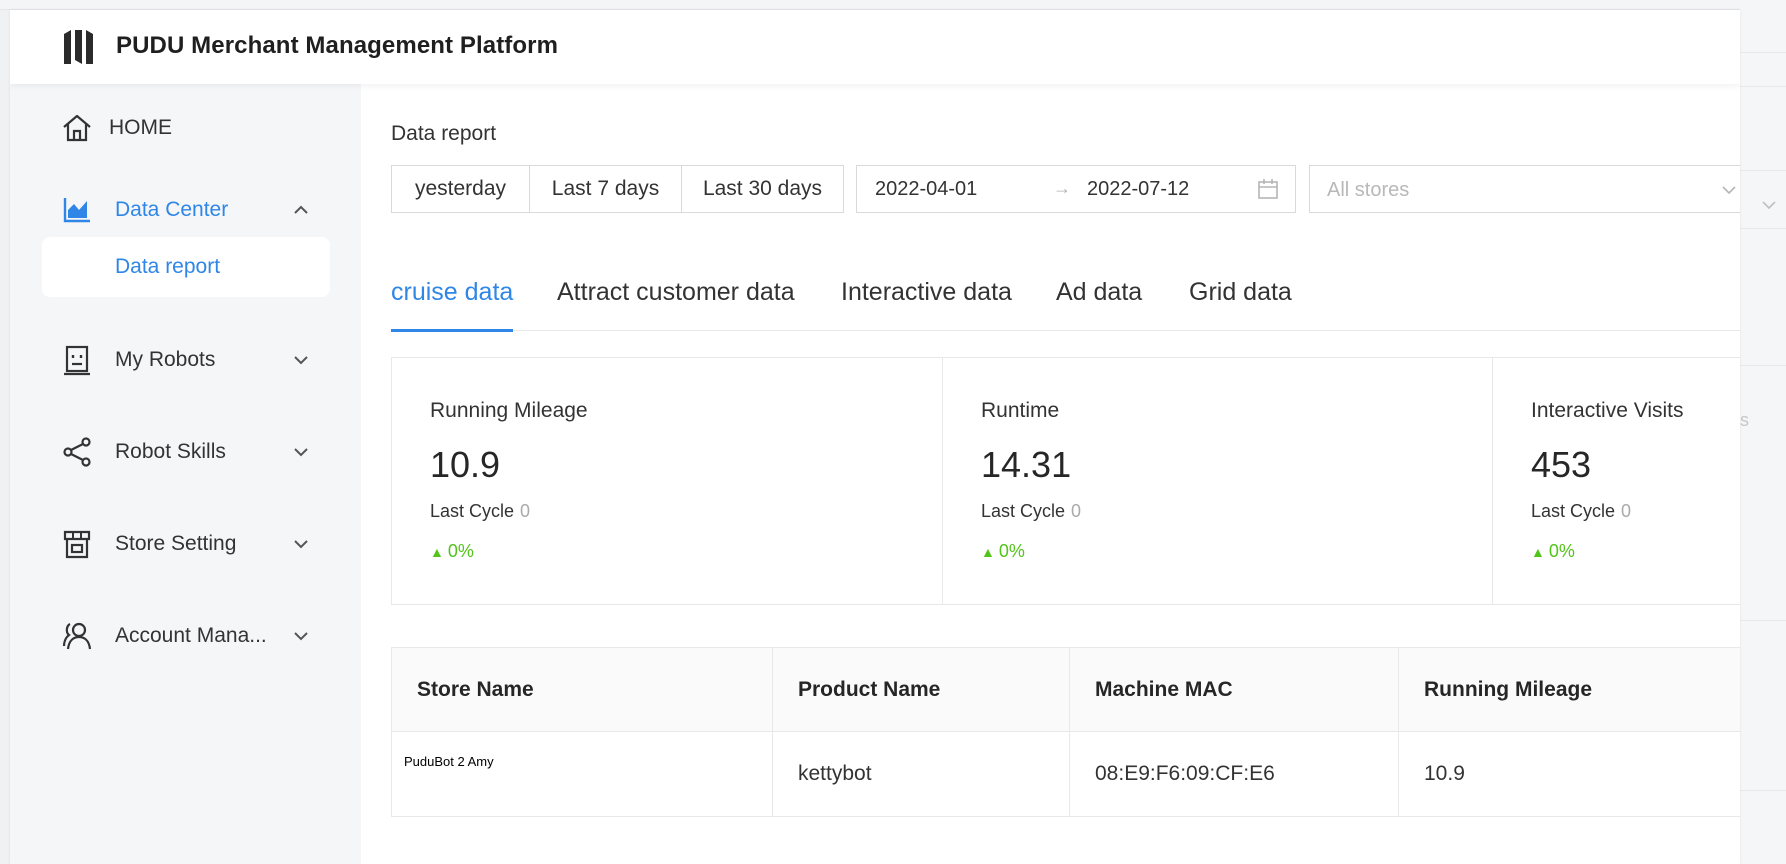 The width and height of the screenshot is (1786, 864). I want to click on yesterday-button: yesterday, so click(460, 189).